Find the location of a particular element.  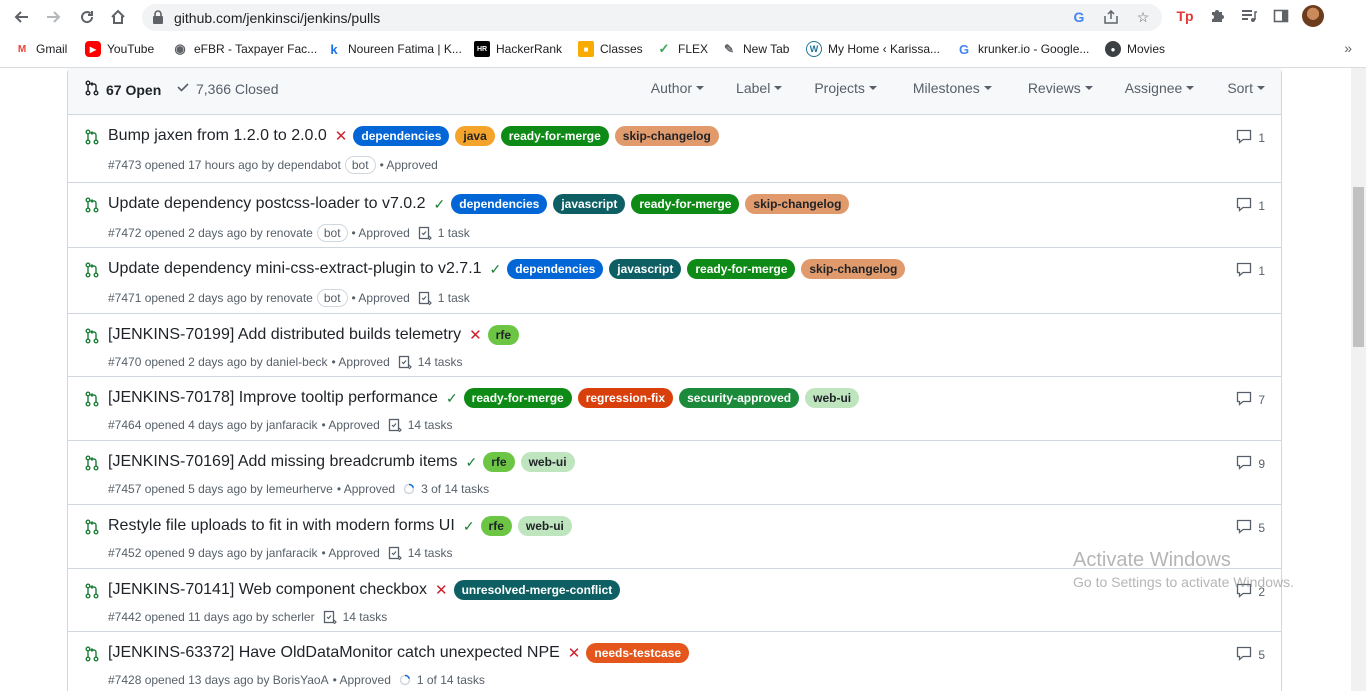

home-icon is located at coordinates (118, 17).